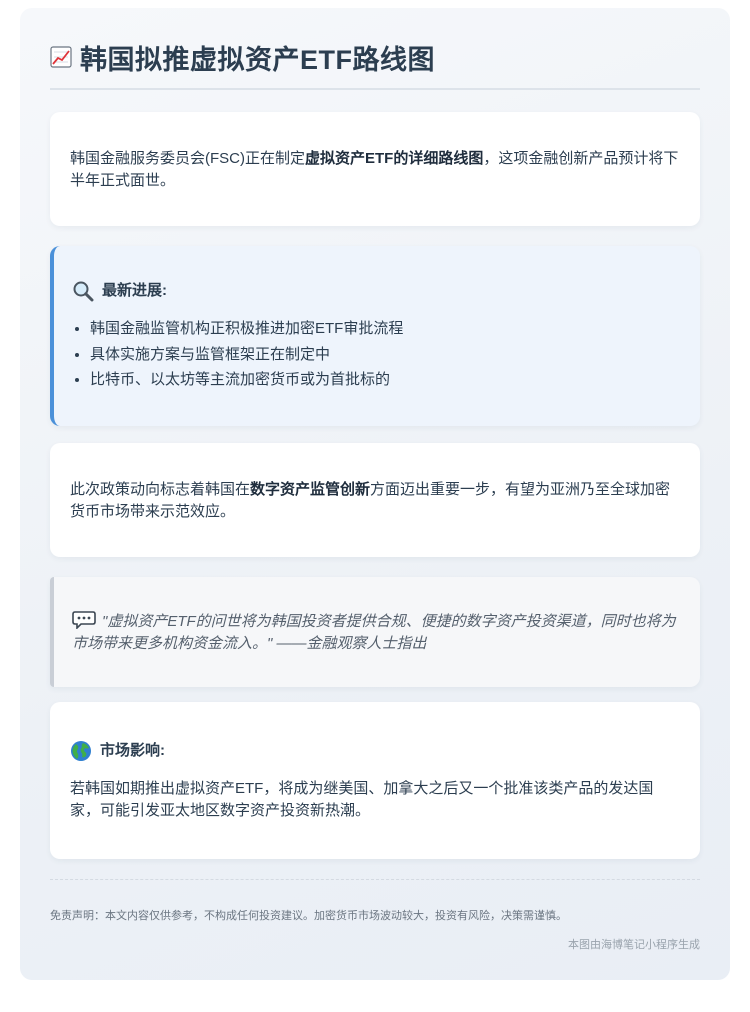 The width and height of the screenshot is (750, 1012). Describe the element at coordinates (83, 291) in the screenshot. I see `magnifier-icon` at that location.